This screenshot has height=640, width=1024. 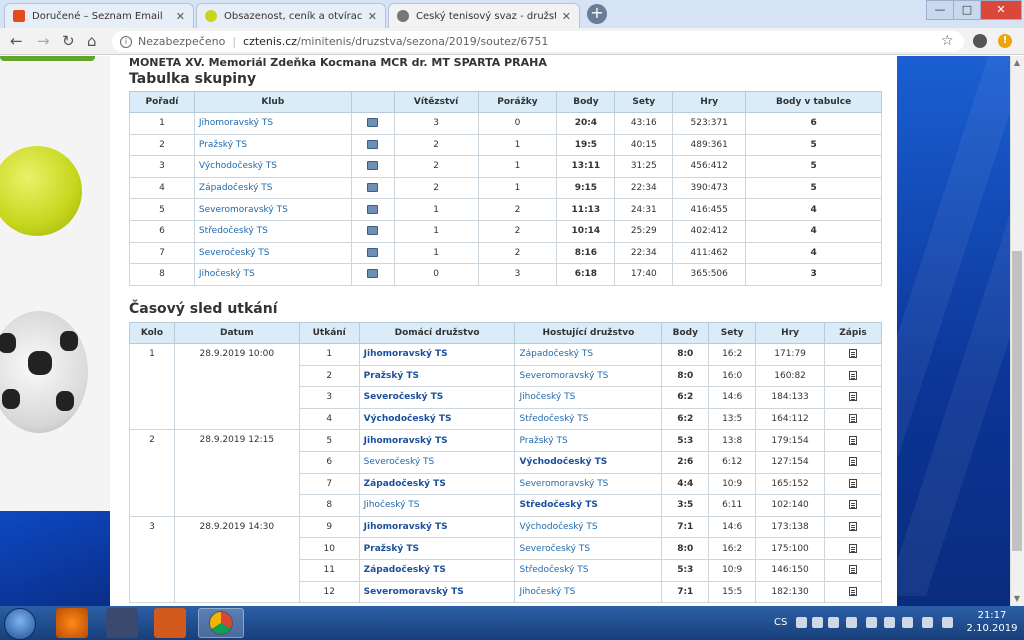 What do you see at coordinates (221, 623) in the screenshot?
I see `chrome-icon` at bounding box center [221, 623].